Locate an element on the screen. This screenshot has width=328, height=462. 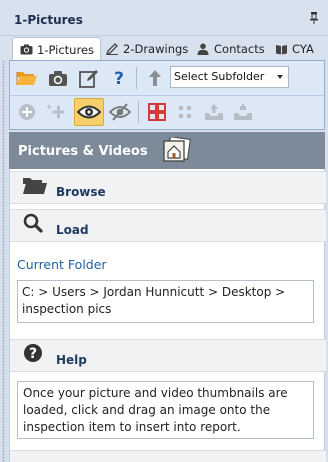
grid-large-icon is located at coordinates (157, 112).